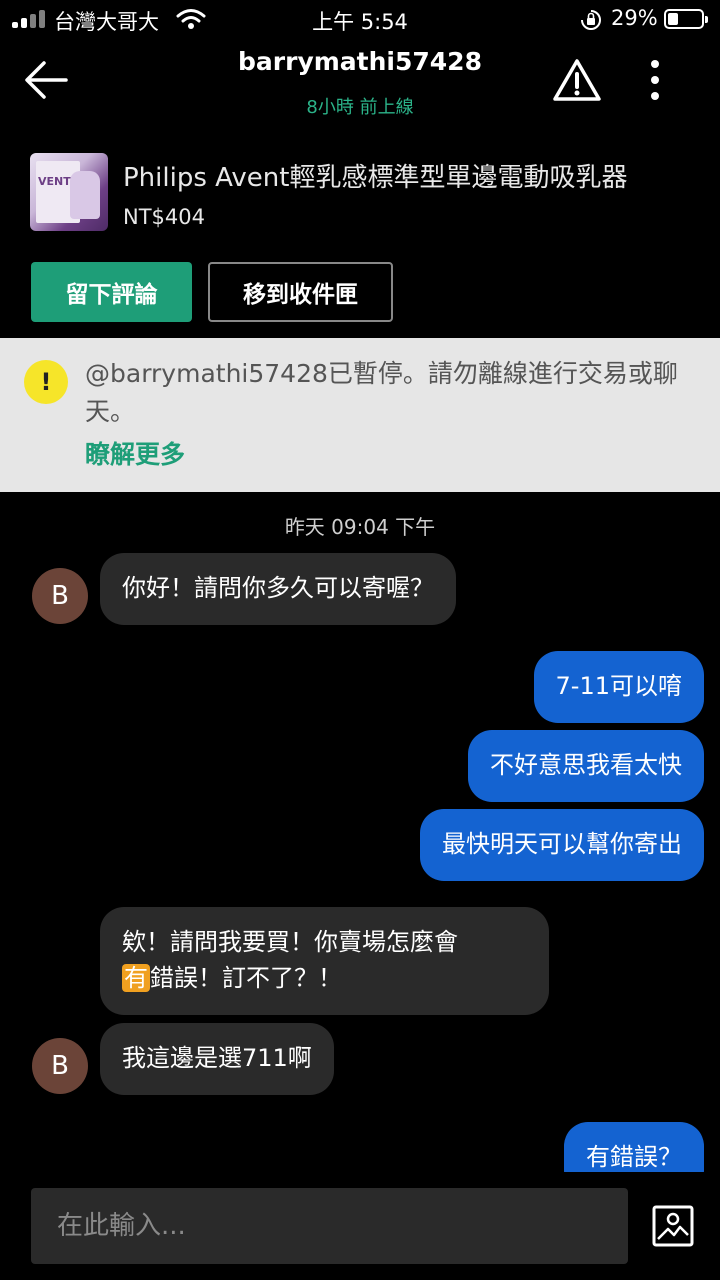 Image resolution: width=720 pixels, height=1280 pixels. Describe the element at coordinates (360, 527) in the screenshot. I see `chat-date-divider: 昨天 09:04 下午` at that location.